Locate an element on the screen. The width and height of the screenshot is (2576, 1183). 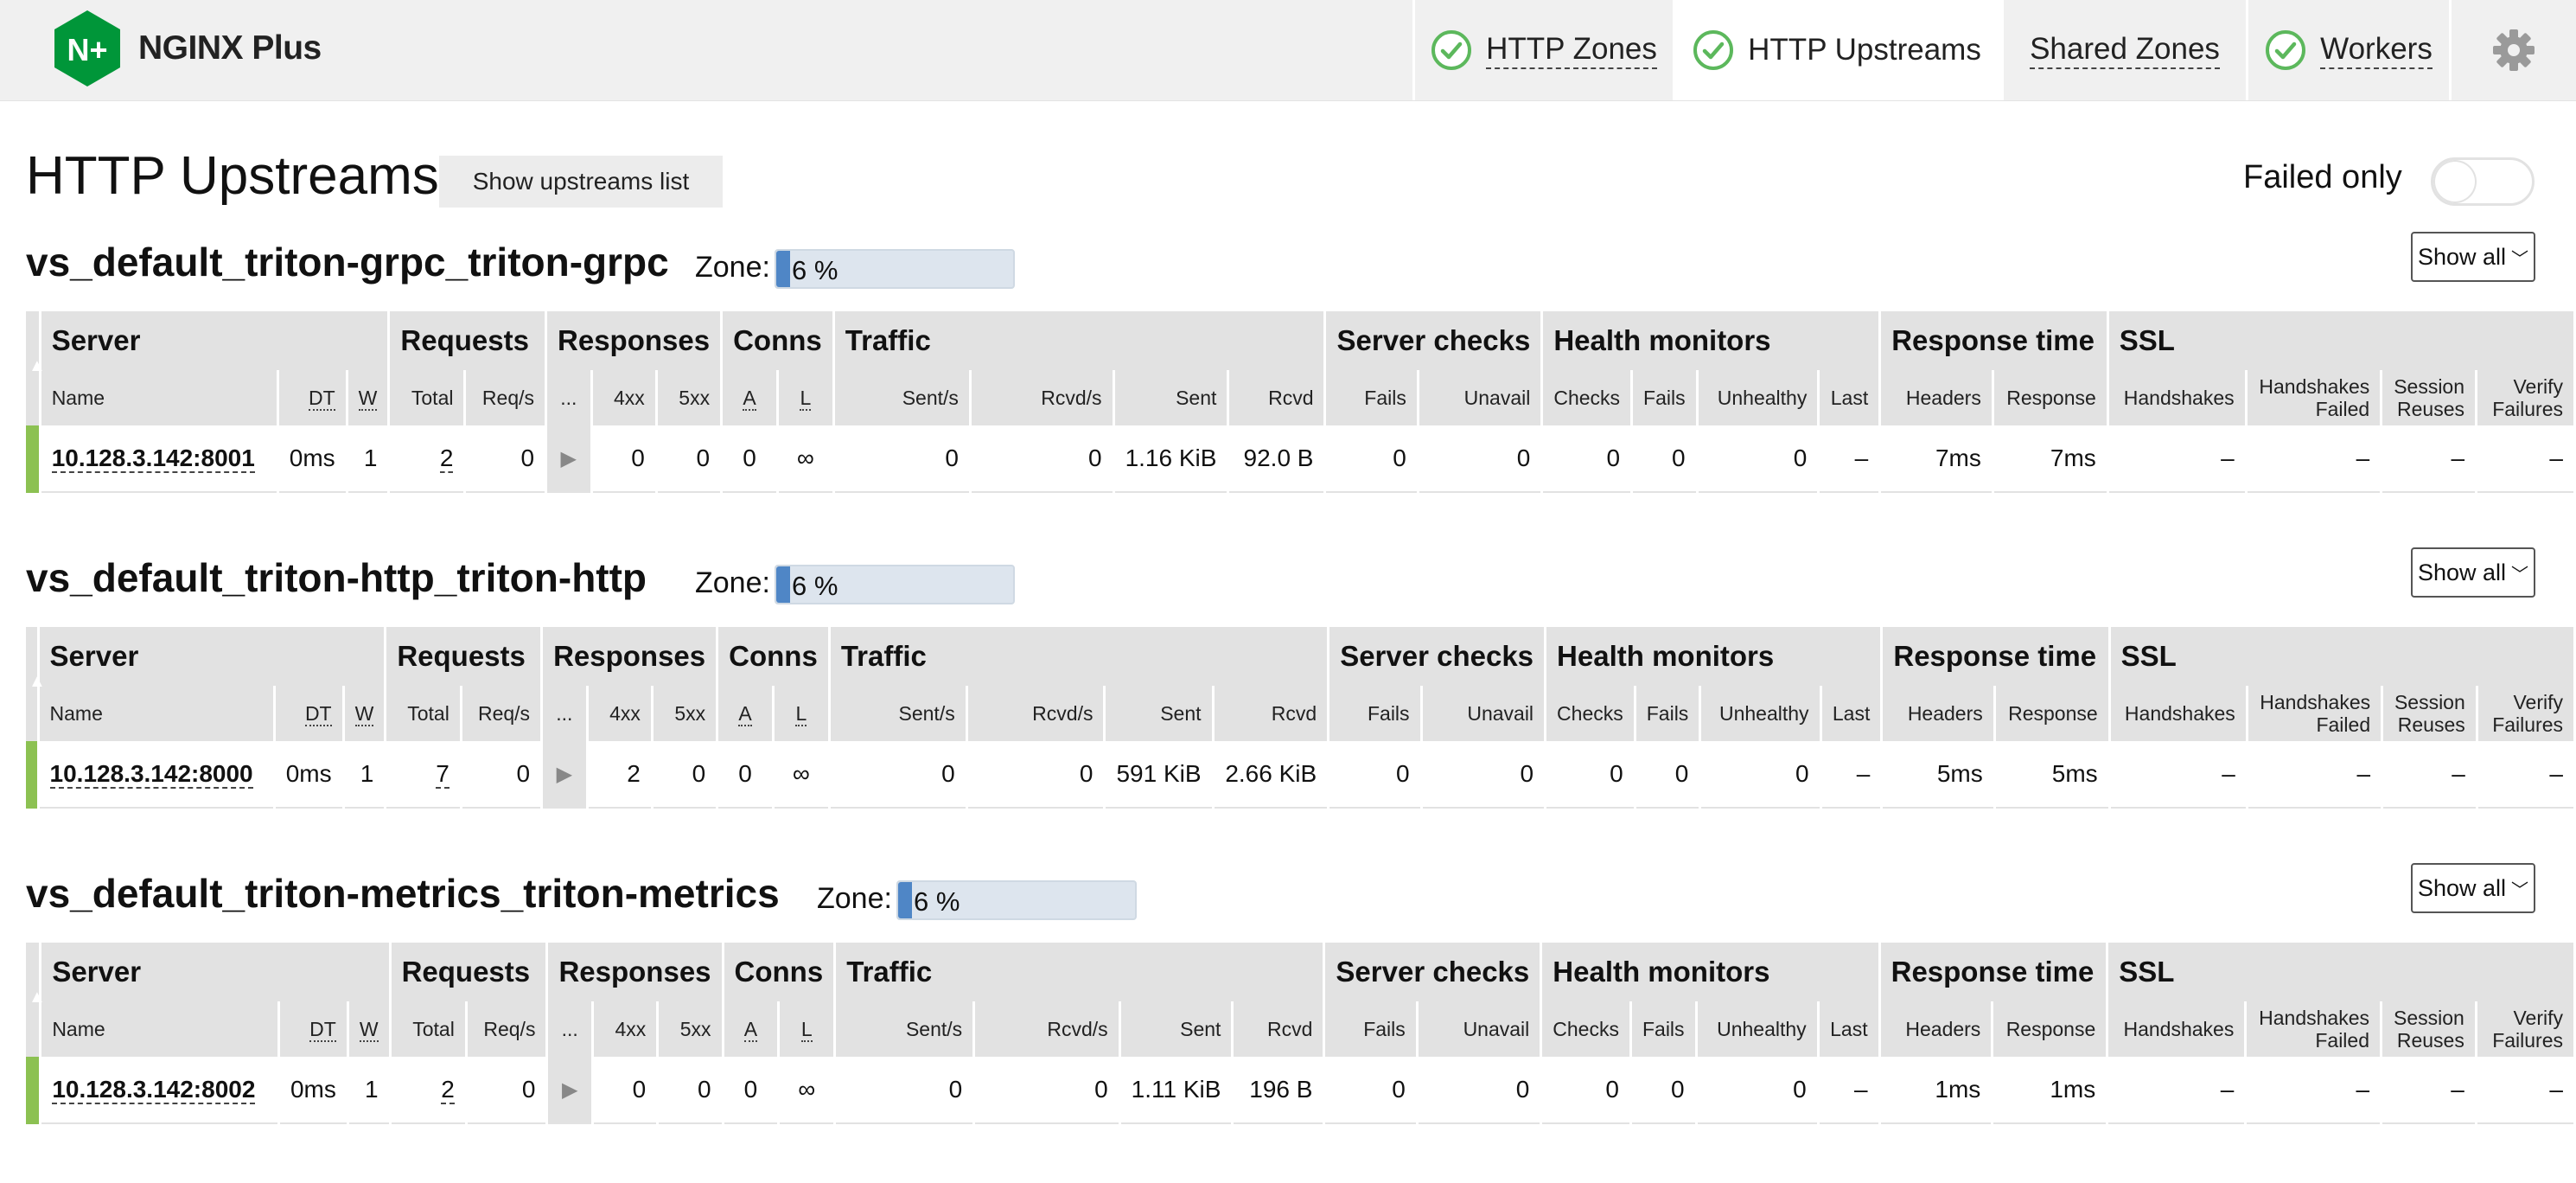
col-response: Response is located at coordinates (2050, 397).